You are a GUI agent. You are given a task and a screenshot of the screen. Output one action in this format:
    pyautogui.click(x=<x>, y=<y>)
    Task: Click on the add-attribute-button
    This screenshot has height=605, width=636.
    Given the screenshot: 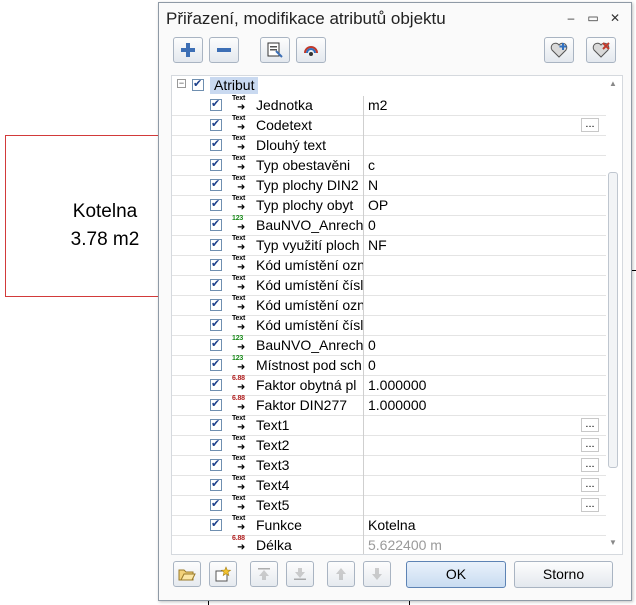 What is the action you would take?
    pyautogui.click(x=188, y=50)
    